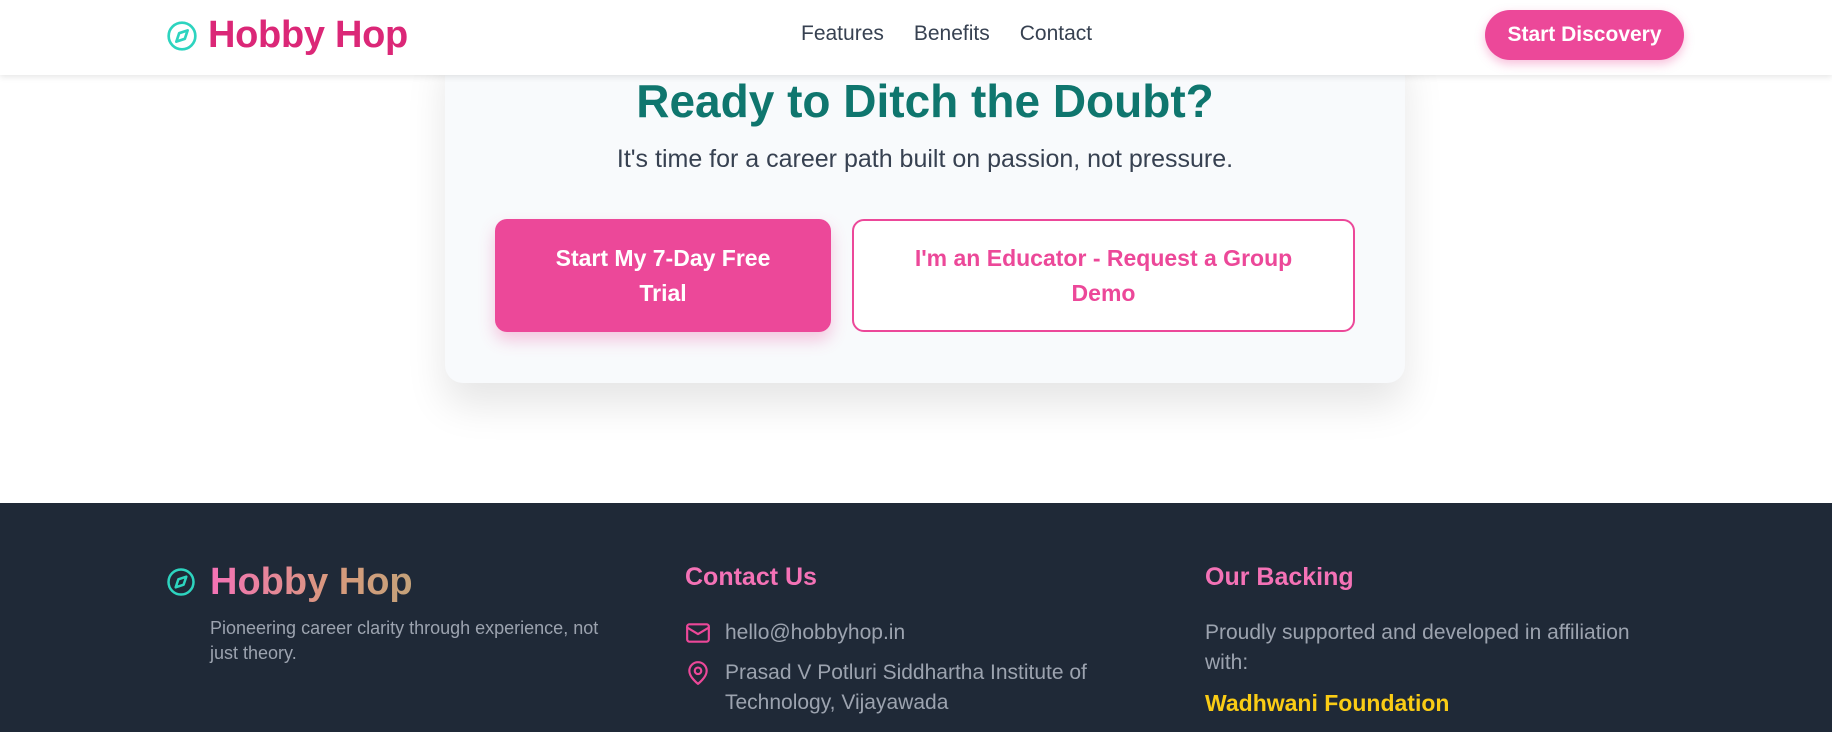 This screenshot has height=732, width=1832. Describe the element at coordinates (311, 582) in the screenshot. I see `footer-brand-name: Hobby Hop` at that location.